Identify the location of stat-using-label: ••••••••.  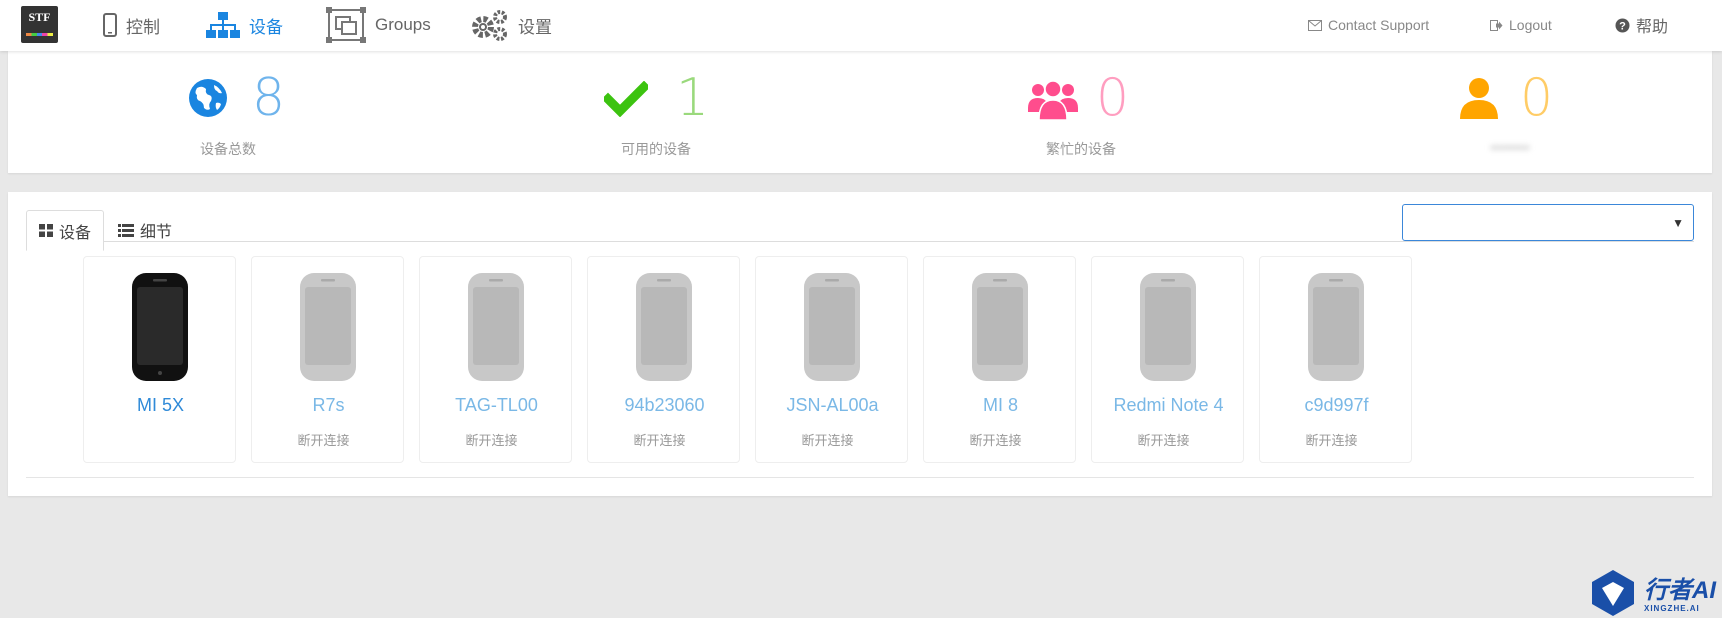
(1510, 147).